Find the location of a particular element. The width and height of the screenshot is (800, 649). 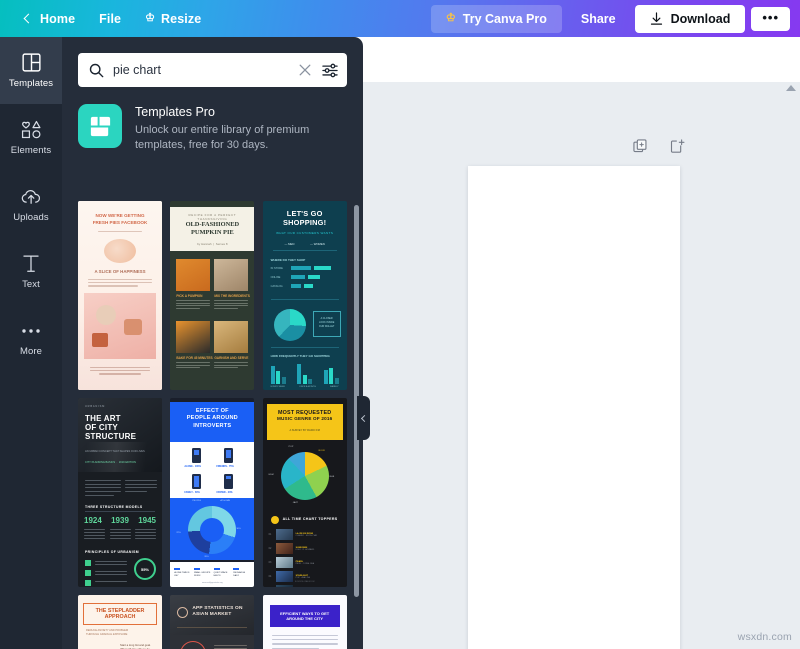

share-label: Share is located at coordinates (598, 18).